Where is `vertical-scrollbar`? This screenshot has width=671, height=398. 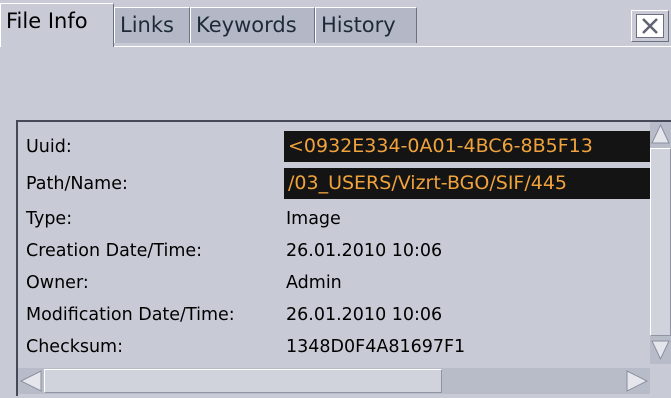 vertical-scrollbar is located at coordinates (660, 243).